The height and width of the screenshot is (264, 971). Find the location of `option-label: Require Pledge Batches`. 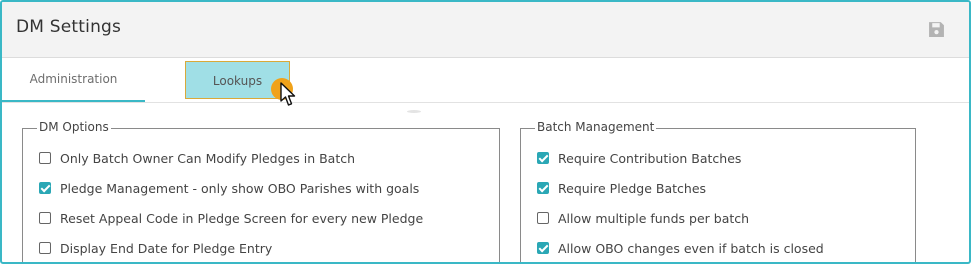

option-label: Require Pledge Batches is located at coordinates (632, 188).